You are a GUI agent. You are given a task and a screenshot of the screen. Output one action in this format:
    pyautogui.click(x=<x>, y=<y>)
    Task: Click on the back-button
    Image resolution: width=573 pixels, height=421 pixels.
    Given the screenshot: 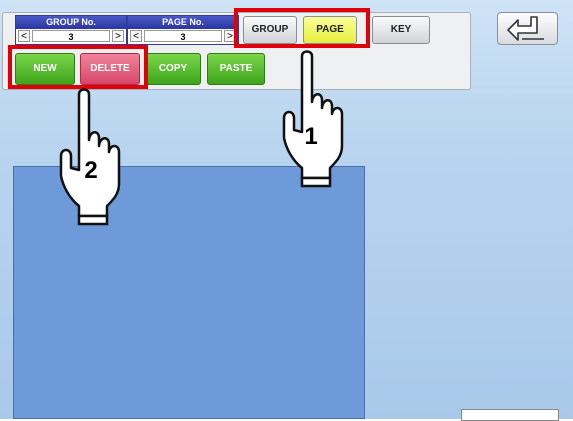 What is the action you would take?
    pyautogui.click(x=527, y=28)
    